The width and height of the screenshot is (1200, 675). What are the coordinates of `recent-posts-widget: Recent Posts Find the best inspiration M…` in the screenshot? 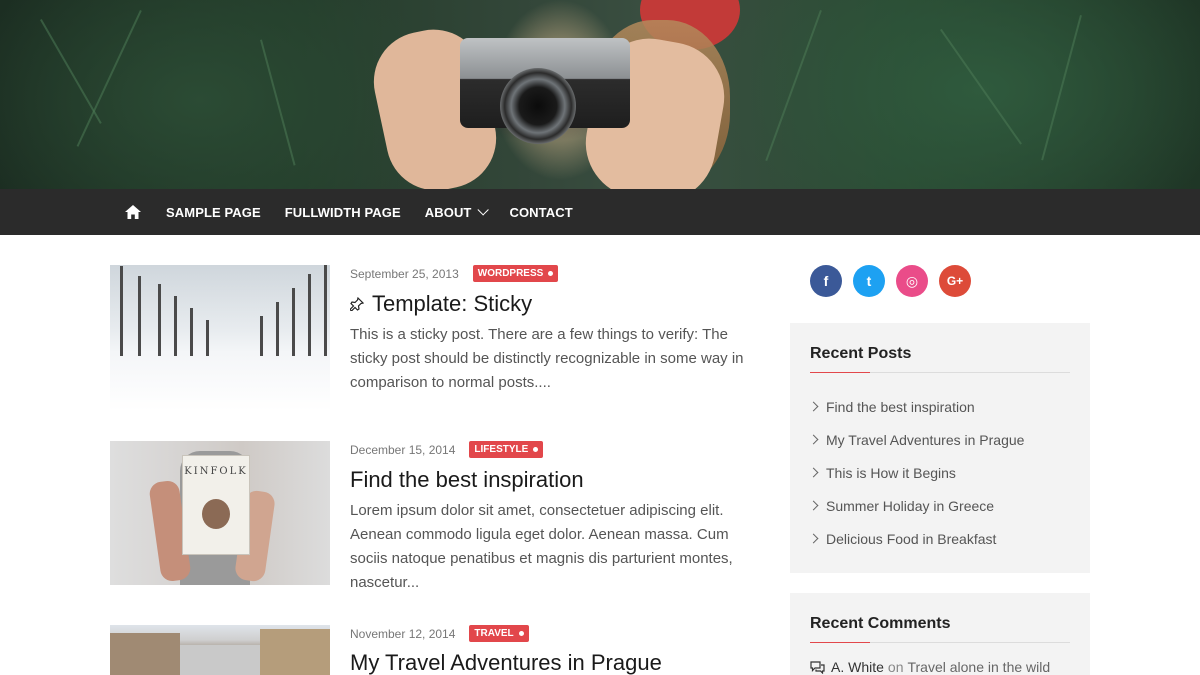 It's located at (940, 448).